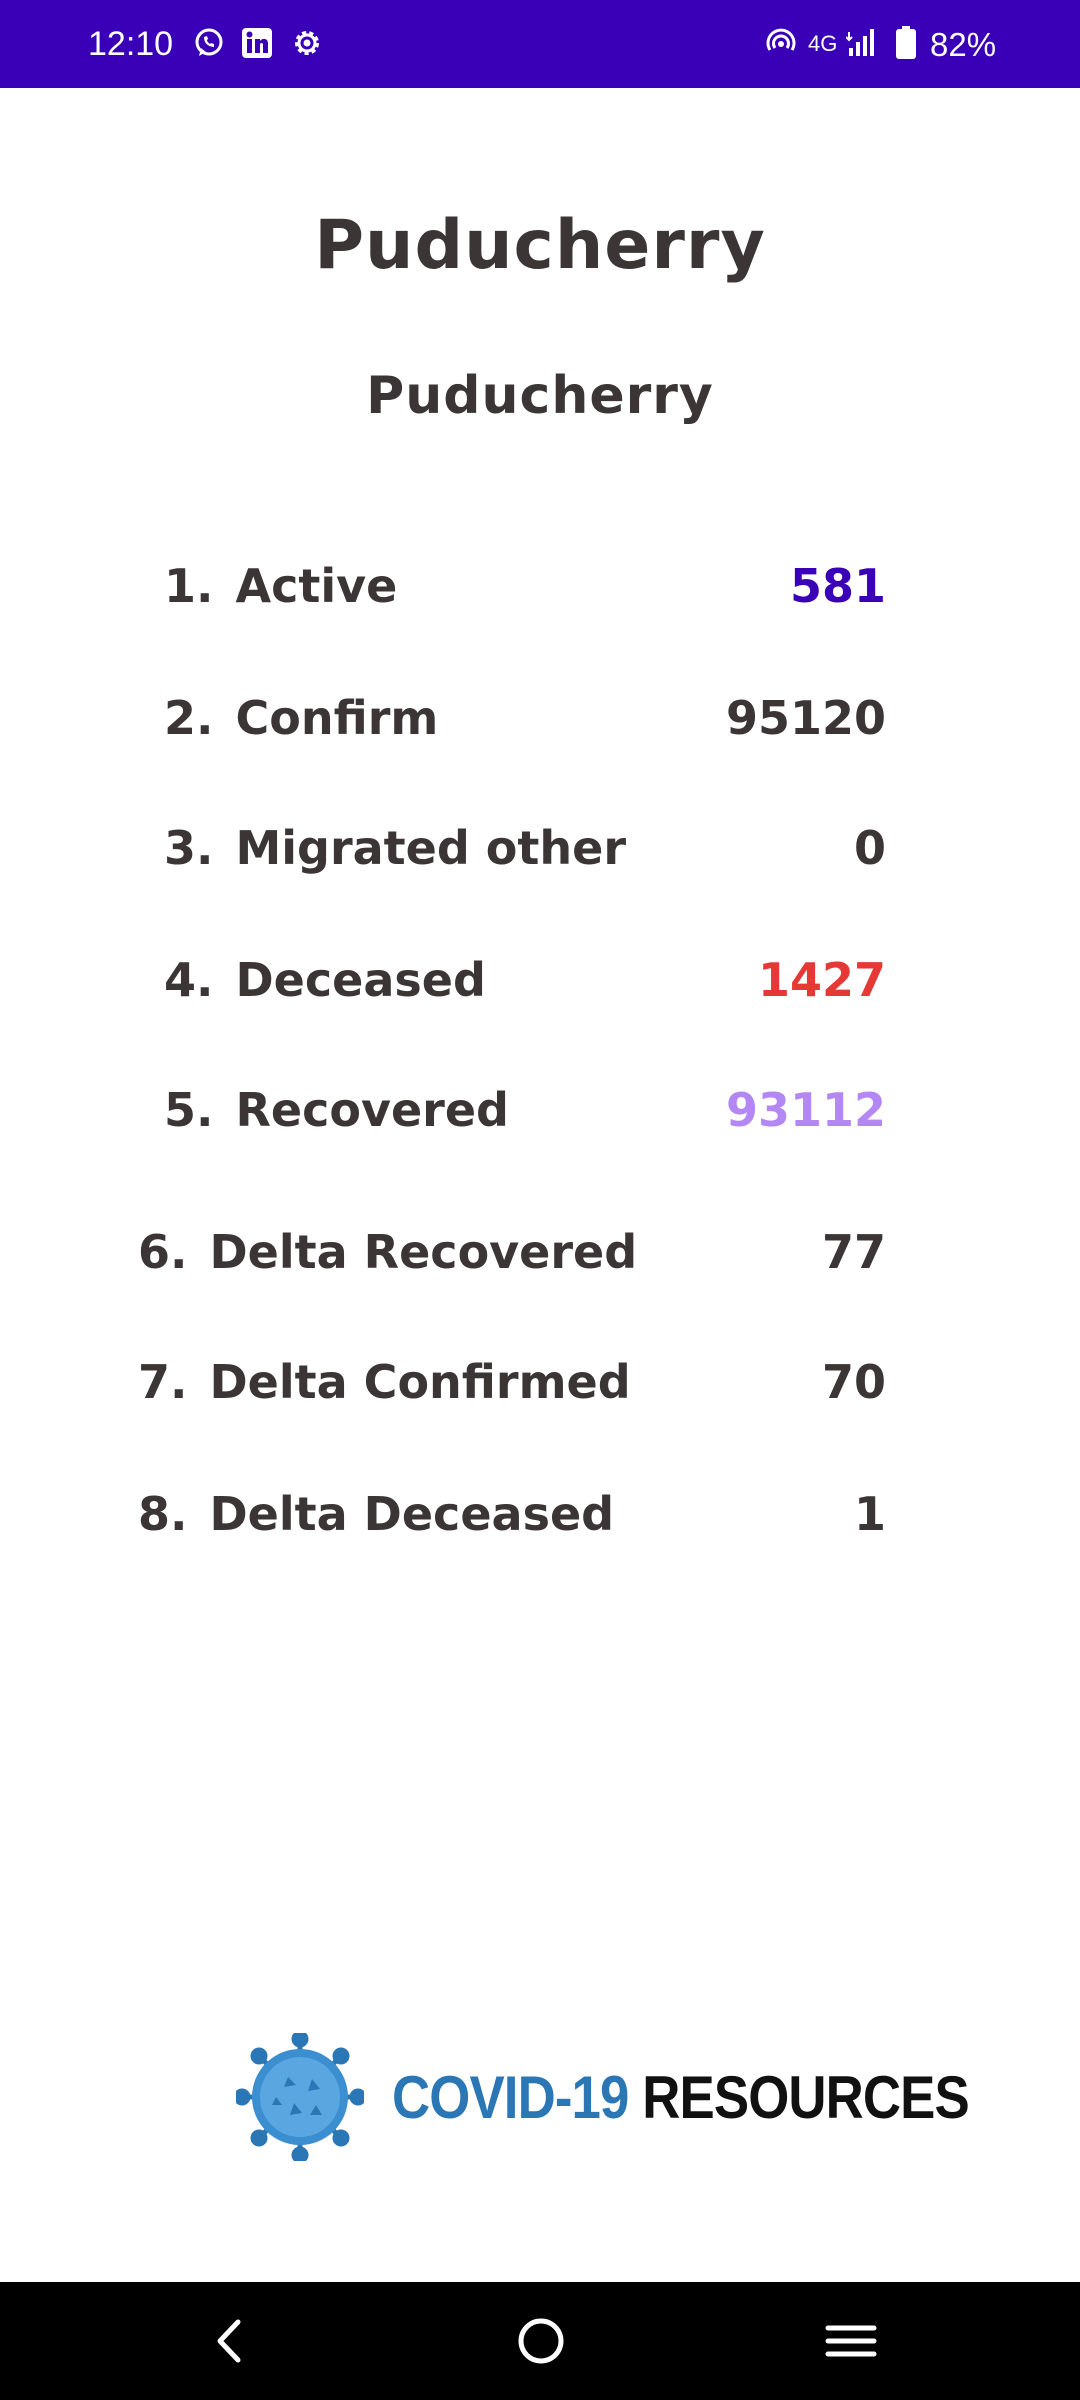 The height and width of the screenshot is (2400, 1080). What do you see at coordinates (805, 718) in the screenshot?
I see `stat-value-confirm: 95120` at bounding box center [805, 718].